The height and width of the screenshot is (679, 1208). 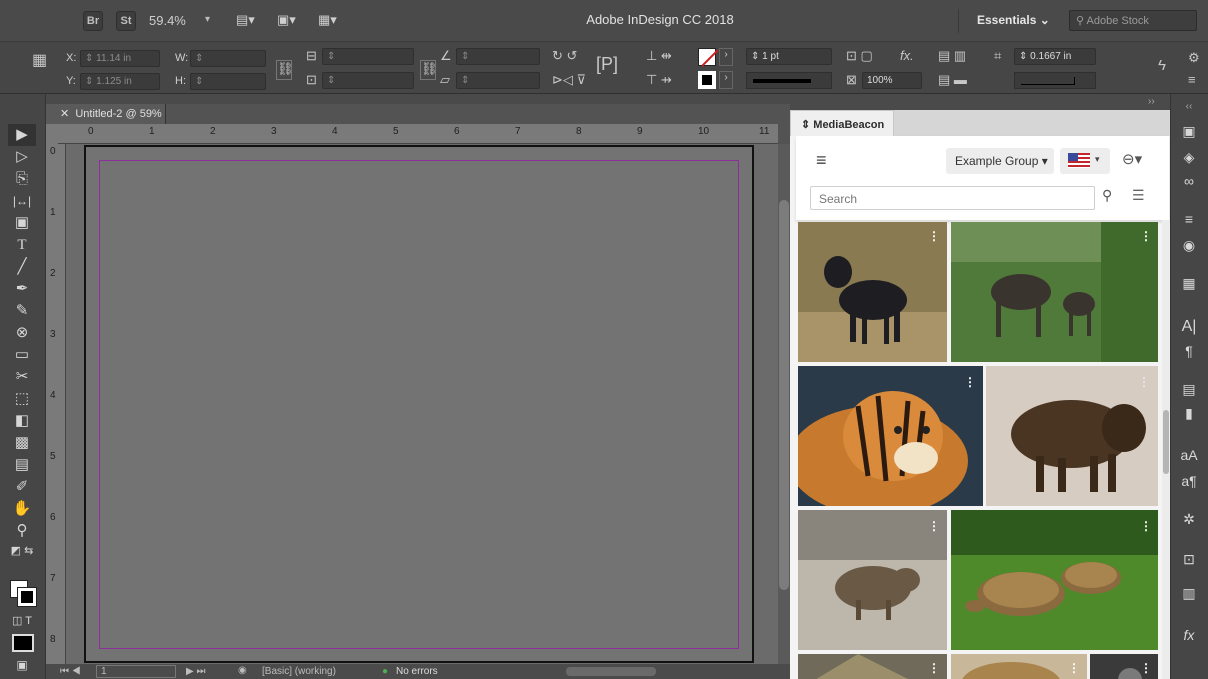 What do you see at coordinates (1189, 219) in the screenshot?
I see `stroke-panel-icon: ≡` at bounding box center [1189, 219].